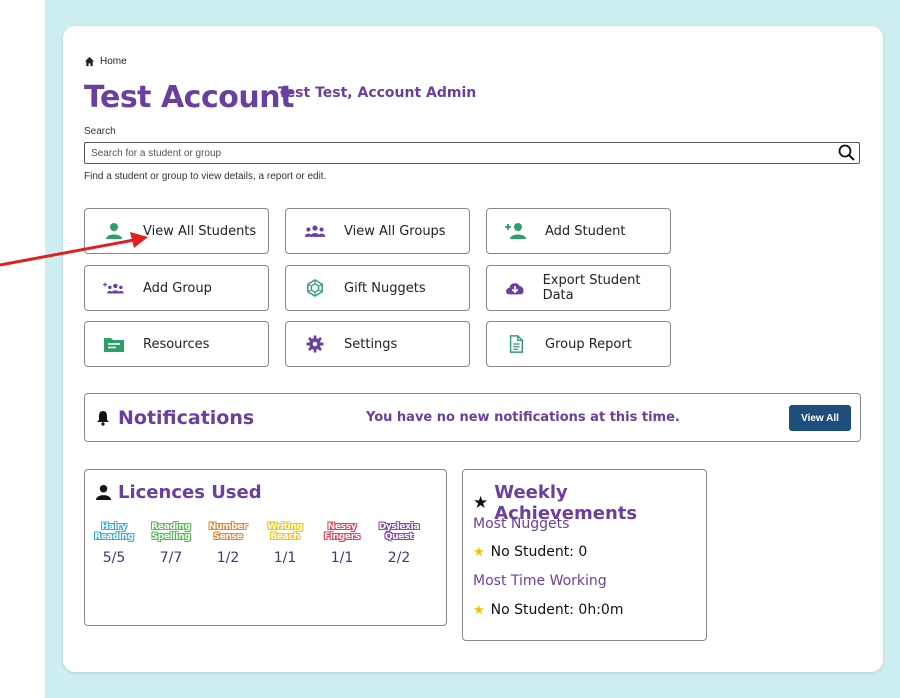 This screenshot has height=698, width=900. What do you see at coordinates (103, 492) in the screenshot?
I see `person-icon` at bounding box center [103, 492].